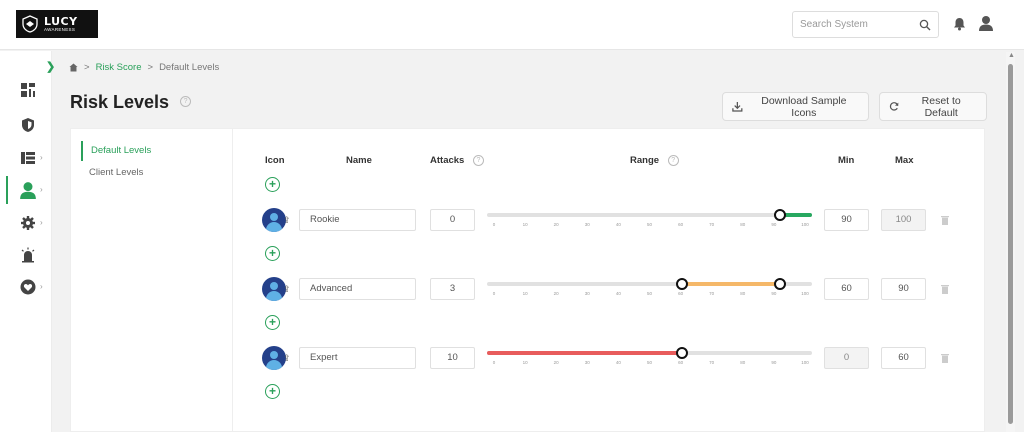 This screenshot has width=1024, height=432. What do you see at coordinates (986, 23) in the screenshot?
I see `user-profile-icon` at bounding box center [986, 23].